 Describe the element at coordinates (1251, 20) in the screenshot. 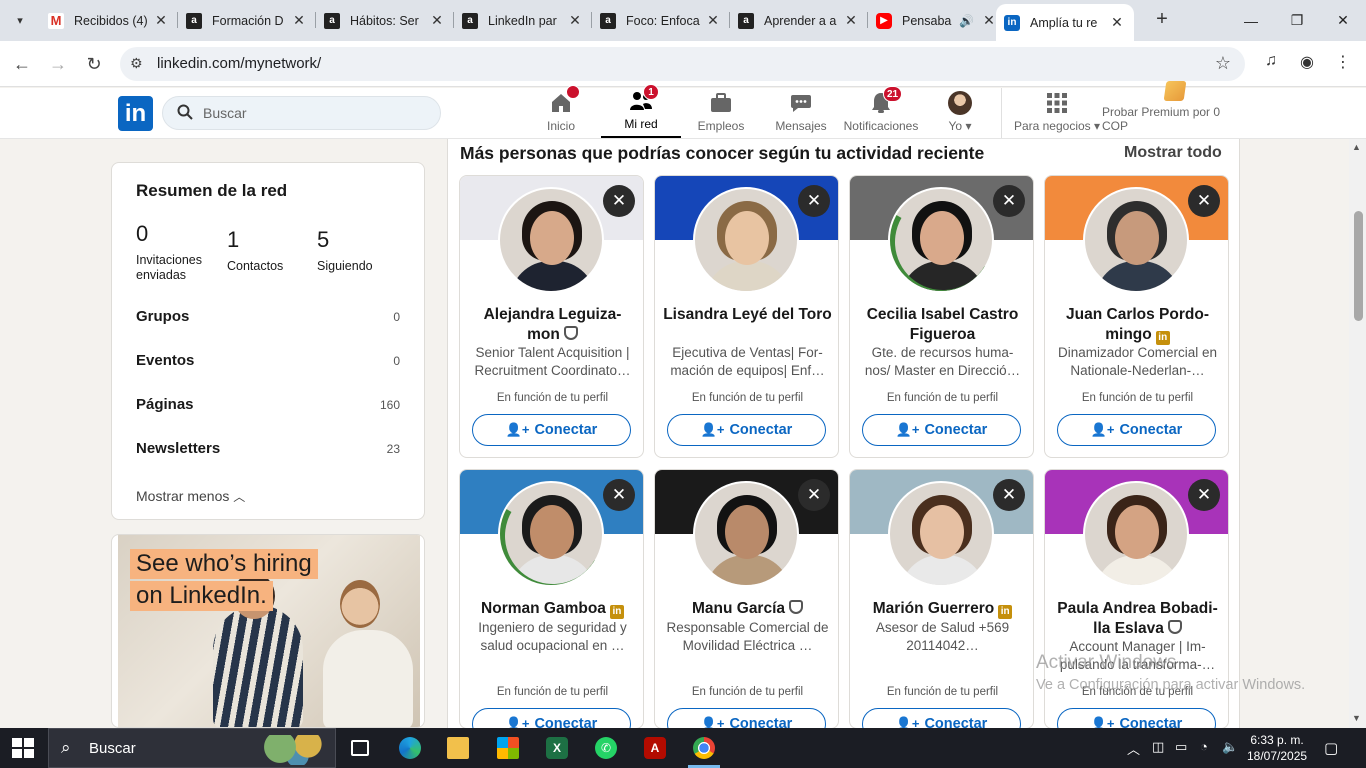

I see `minimize-button: —` at that location.